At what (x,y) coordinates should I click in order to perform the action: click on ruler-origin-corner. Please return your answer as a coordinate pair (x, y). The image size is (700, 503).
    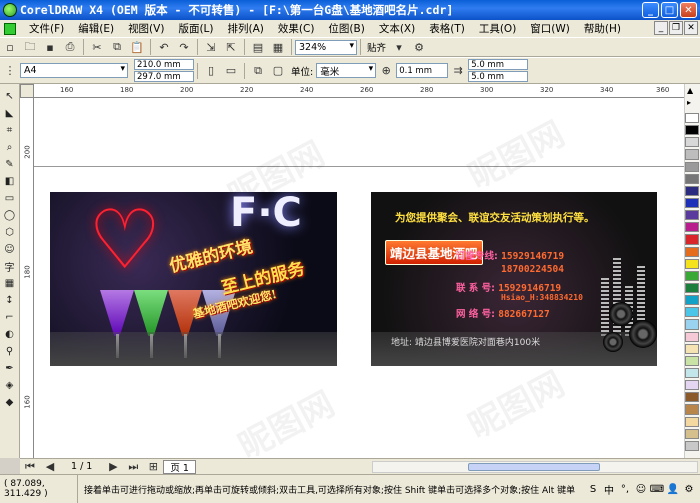
    Looking at the image, I should click on (27, 91).